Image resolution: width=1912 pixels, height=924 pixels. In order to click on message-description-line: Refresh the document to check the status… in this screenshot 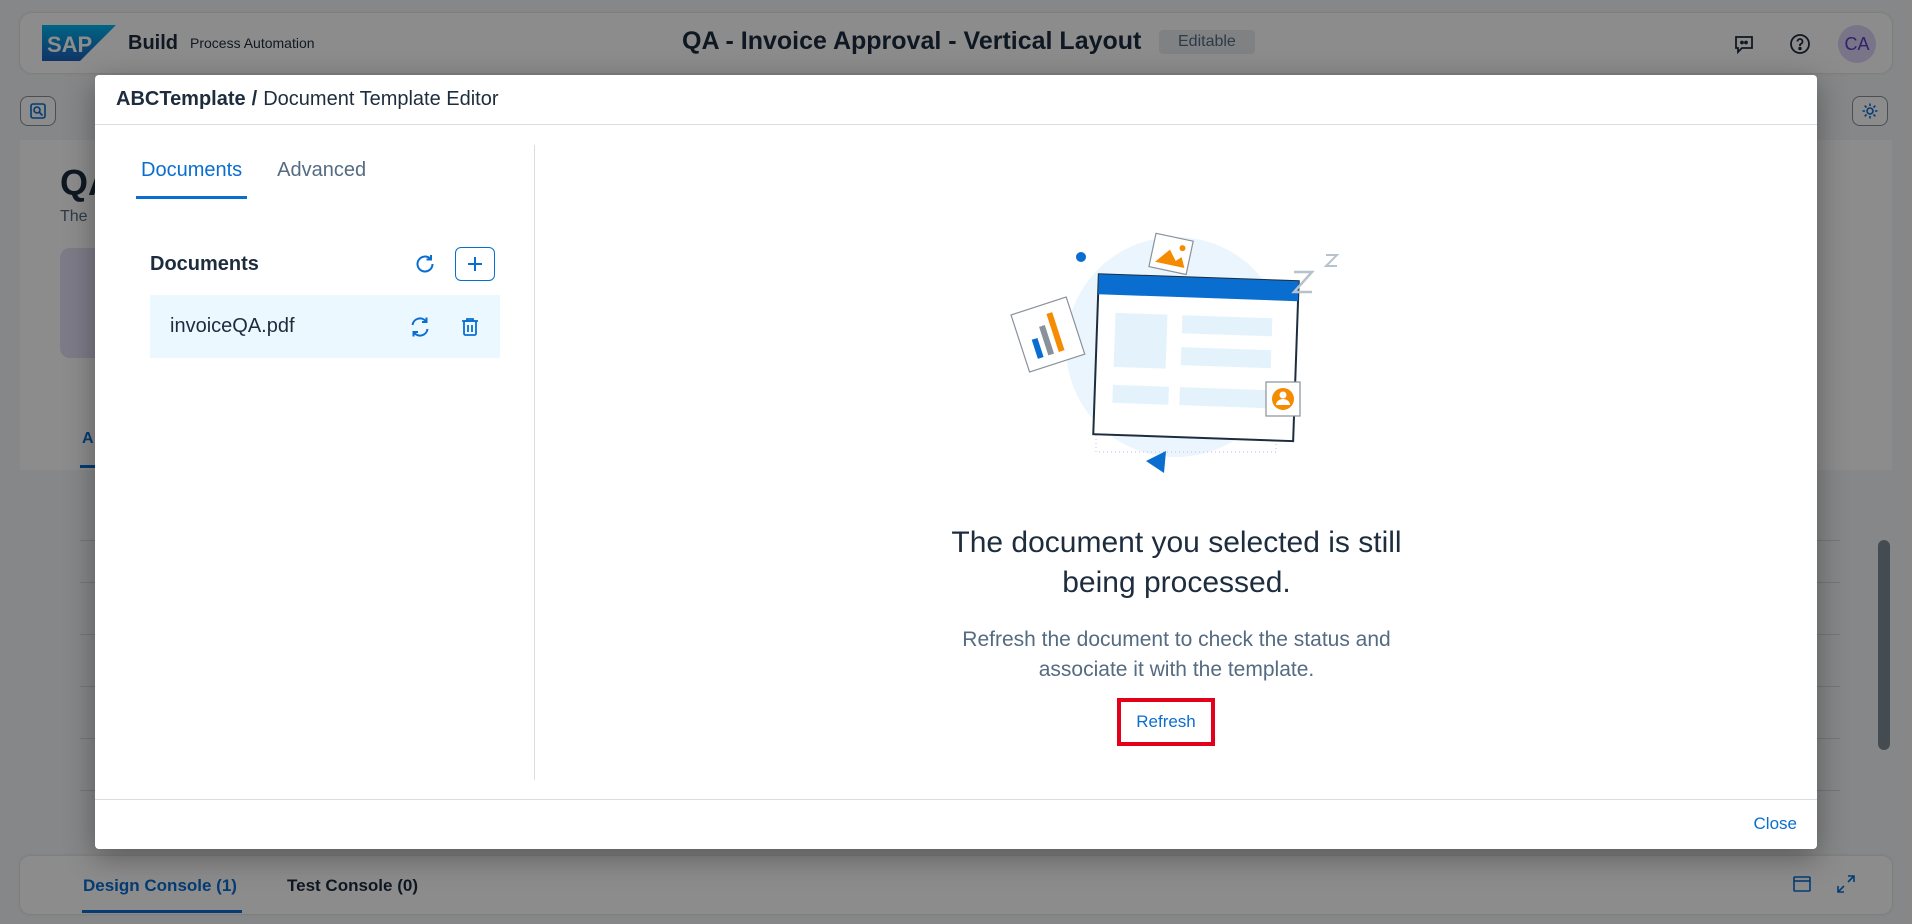, I will do `click(1176, 639)`.